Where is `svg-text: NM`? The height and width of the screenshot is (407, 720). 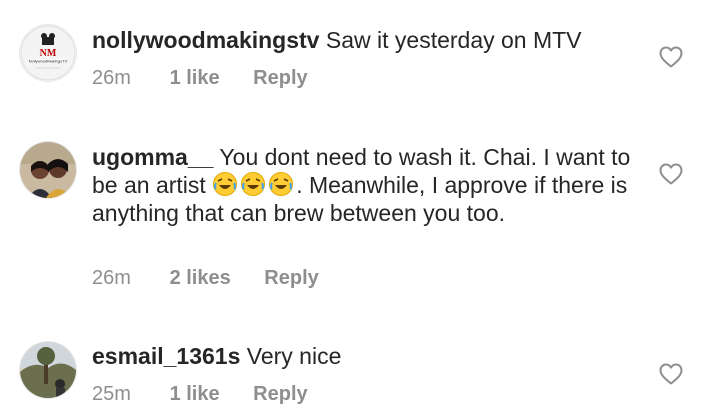
svg-text: NM is located at coordinates (48, 53).